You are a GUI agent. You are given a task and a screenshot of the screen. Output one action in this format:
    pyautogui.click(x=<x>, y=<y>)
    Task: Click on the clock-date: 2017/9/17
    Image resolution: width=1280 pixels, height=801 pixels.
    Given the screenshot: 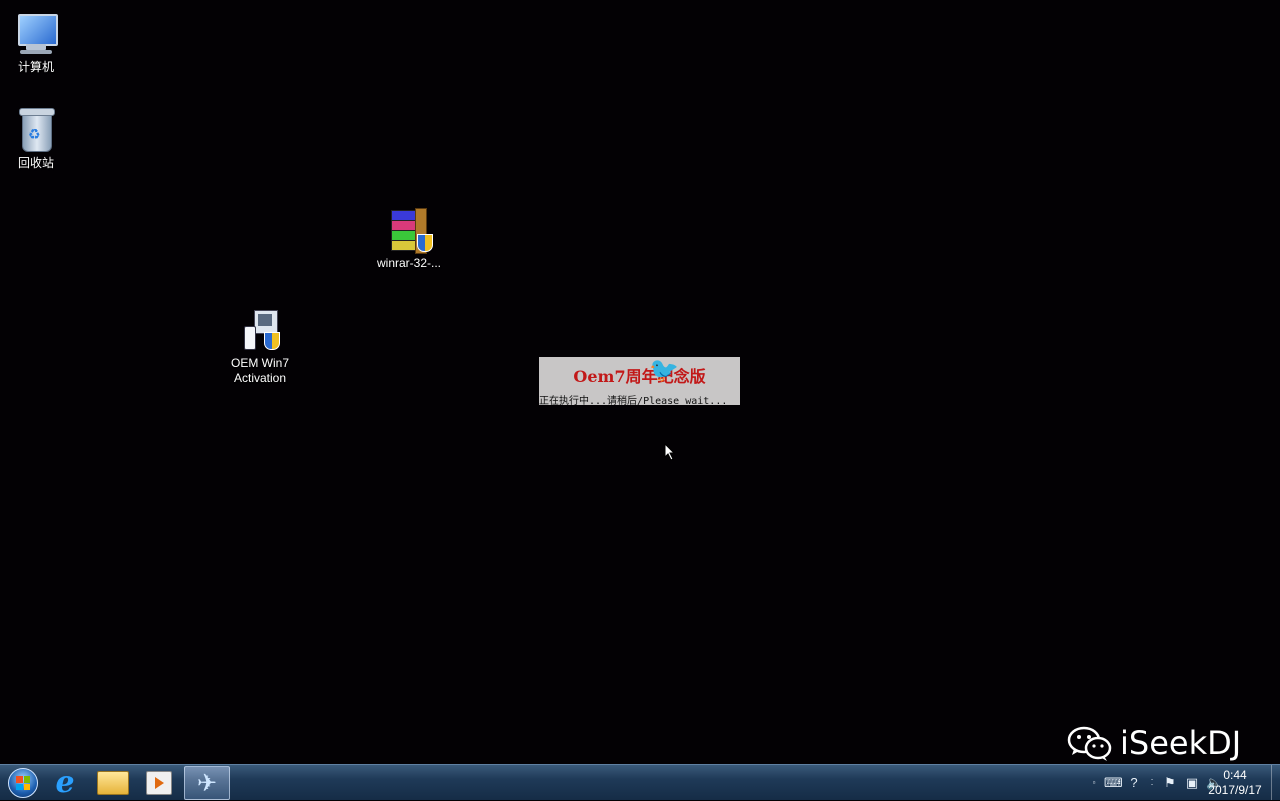 What is the action you would take?
    pyautogui.click(x=1235, y=790)
    